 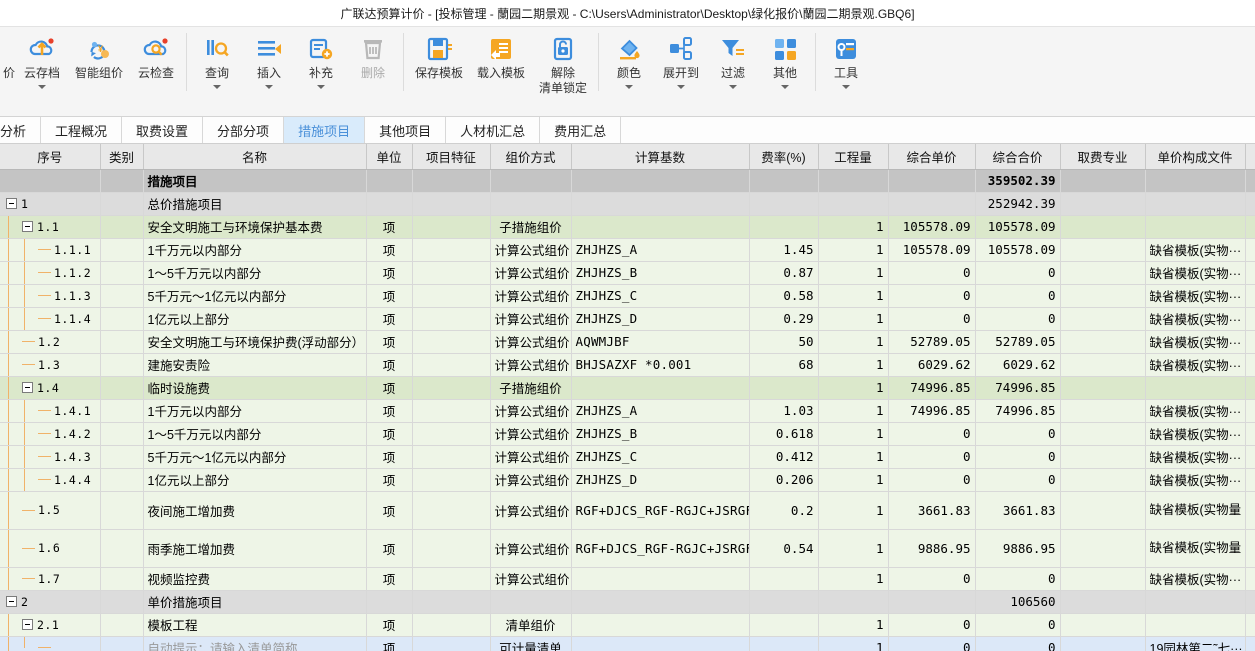 What do you see at coordinates (1018, 157) in the screenshot?
I see `table-header-total: 综合合价` at bounding box center [1018, 157].